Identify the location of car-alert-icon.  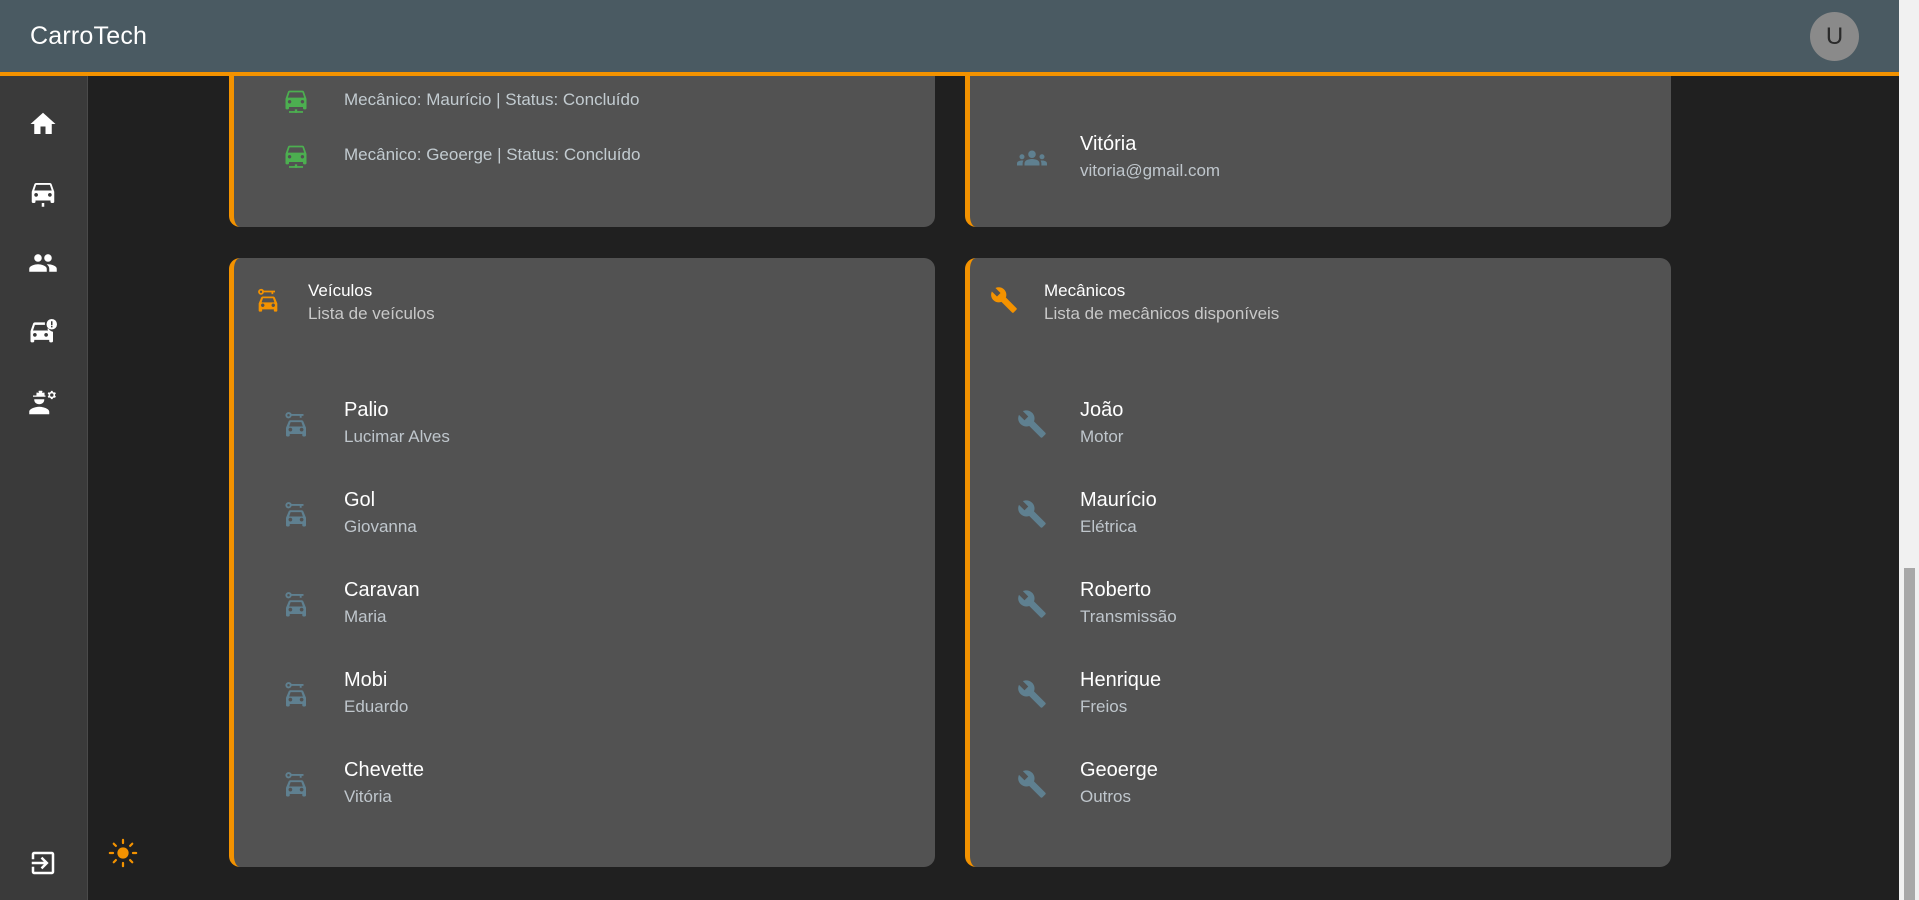
(43, 331).